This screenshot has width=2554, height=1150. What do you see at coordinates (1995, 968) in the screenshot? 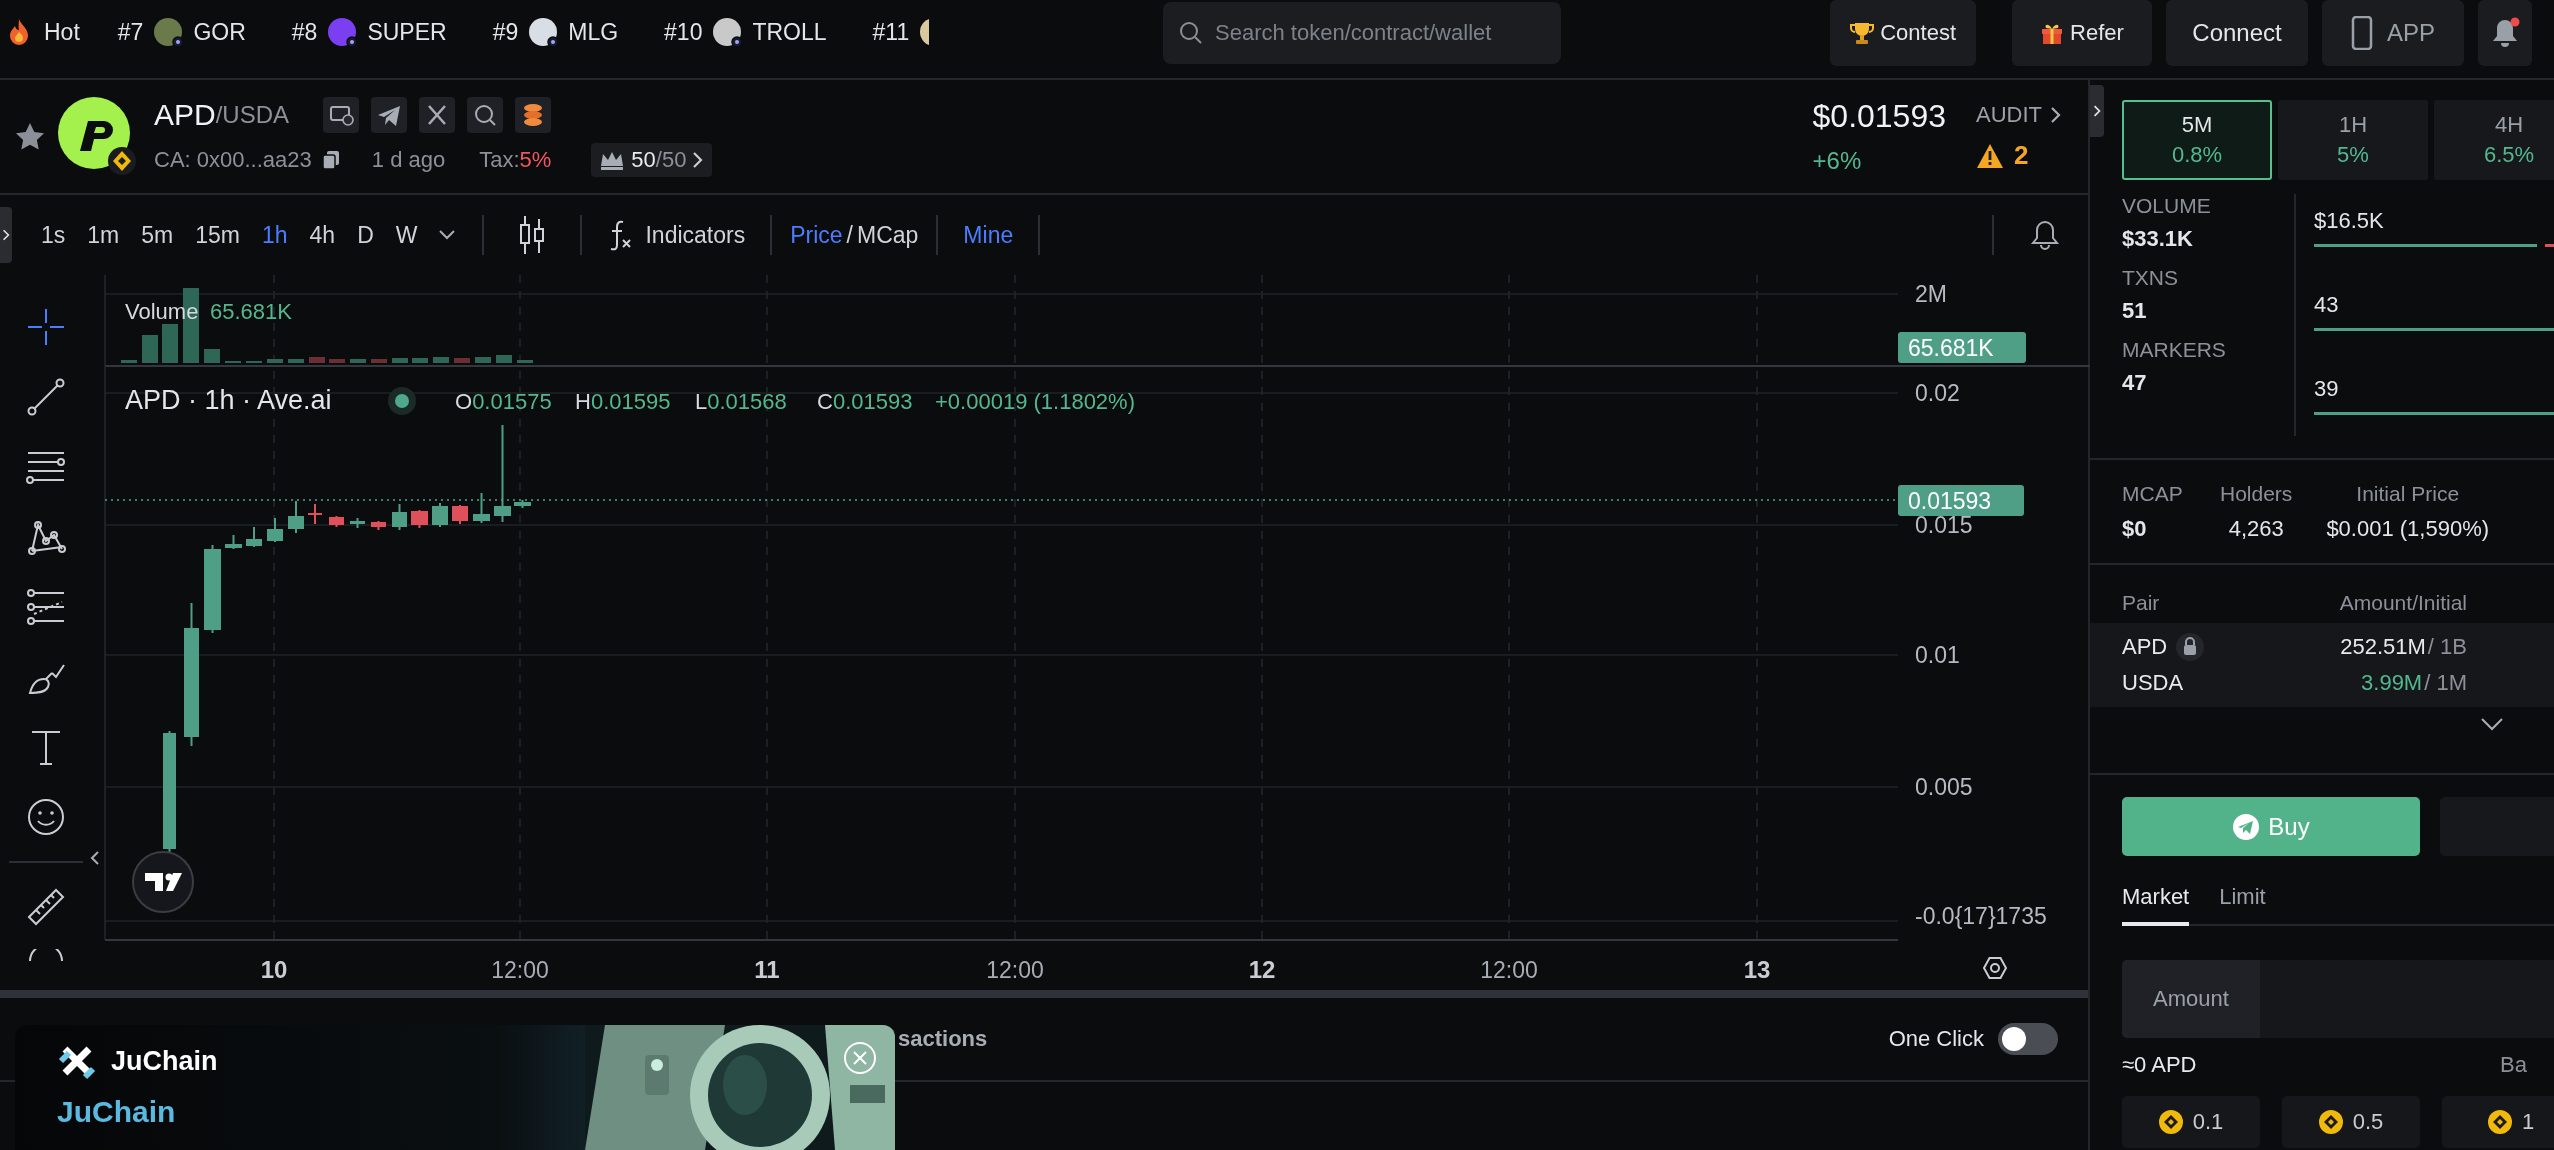
I see `settings-icon` at bounding box center [1995, 968].